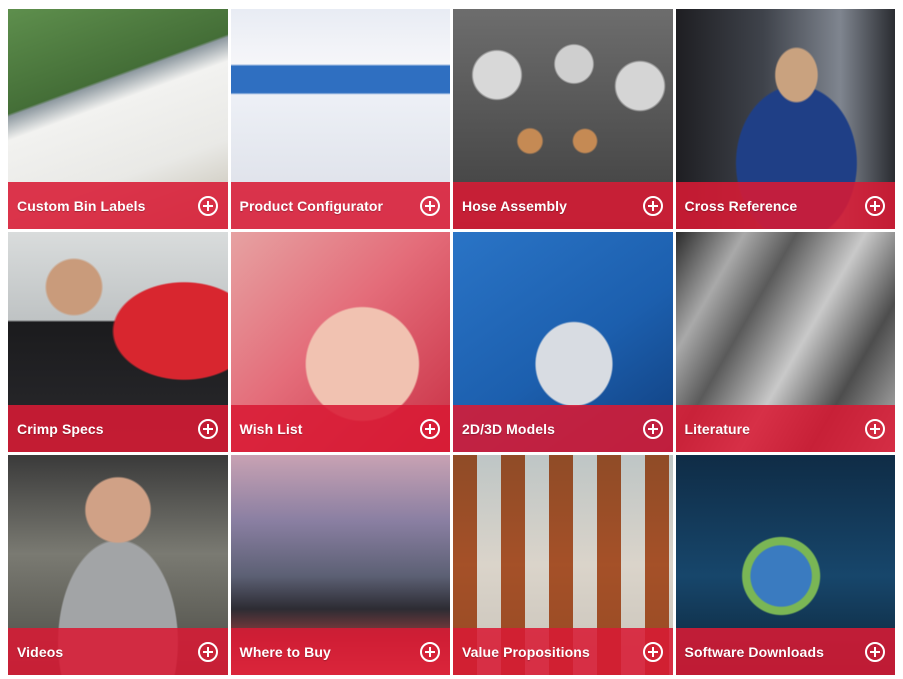  What do you see at coordinates (717, 428) in the screenshot?
I see `tile-label: Literature` at bounding box center [717, 428].